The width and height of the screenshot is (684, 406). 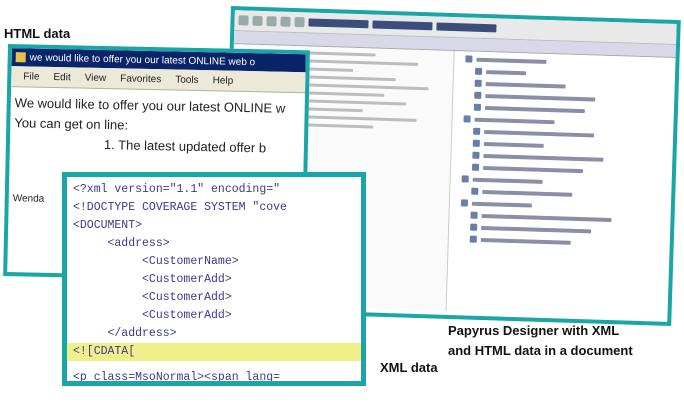 What do you see at coordinates (534, 330) in the screenshot?
I see `papyrus-caption-line1: Papyrus Designer with XML` at bounding box center [534, 330].